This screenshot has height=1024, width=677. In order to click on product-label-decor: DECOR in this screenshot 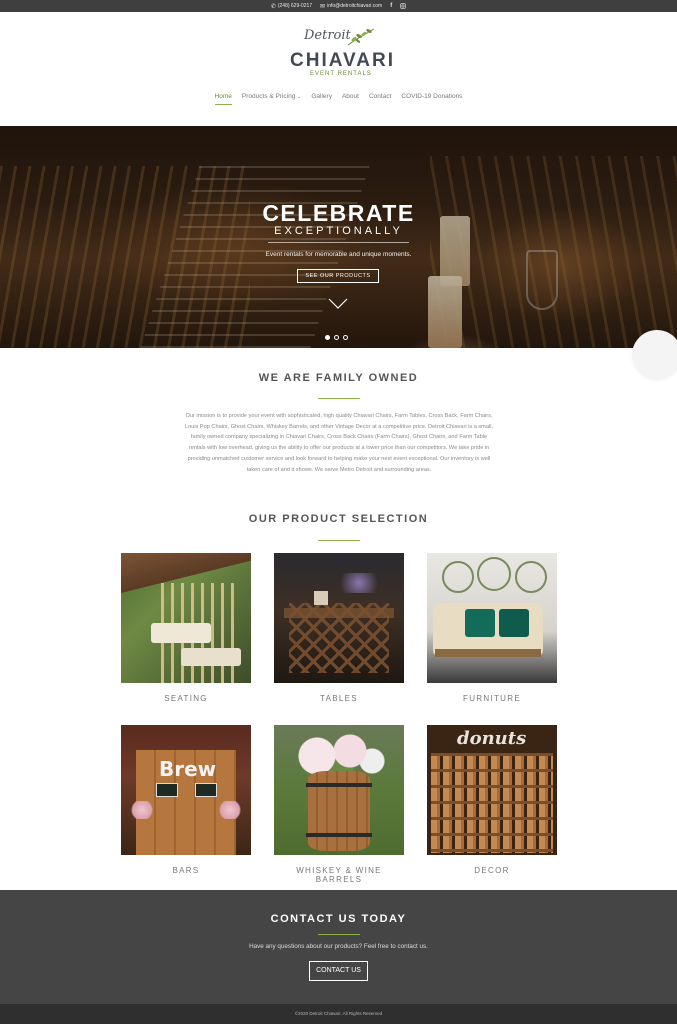, I will do `click(492, 870)`.